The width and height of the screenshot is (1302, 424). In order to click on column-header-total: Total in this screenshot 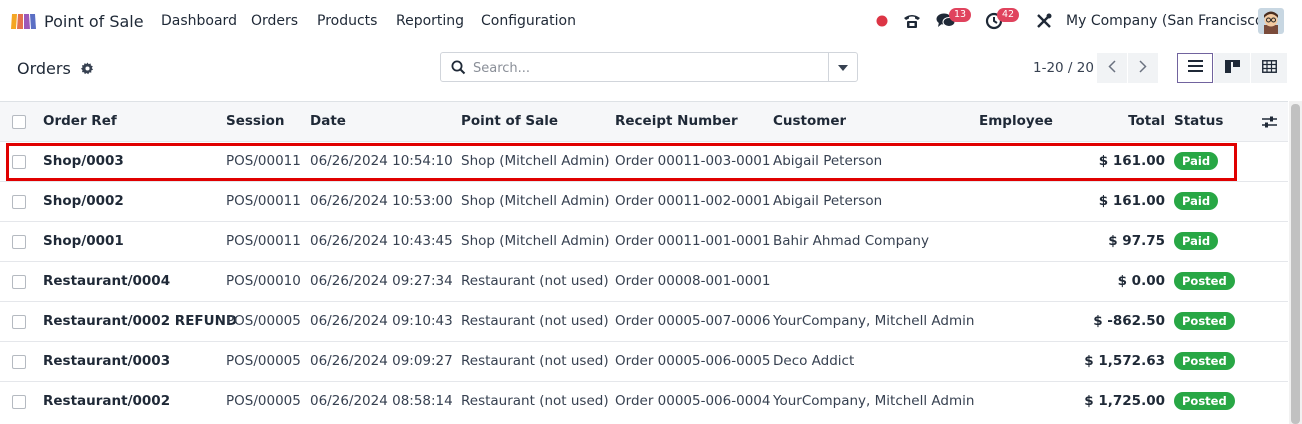, I will do `click(1115, 121)`.